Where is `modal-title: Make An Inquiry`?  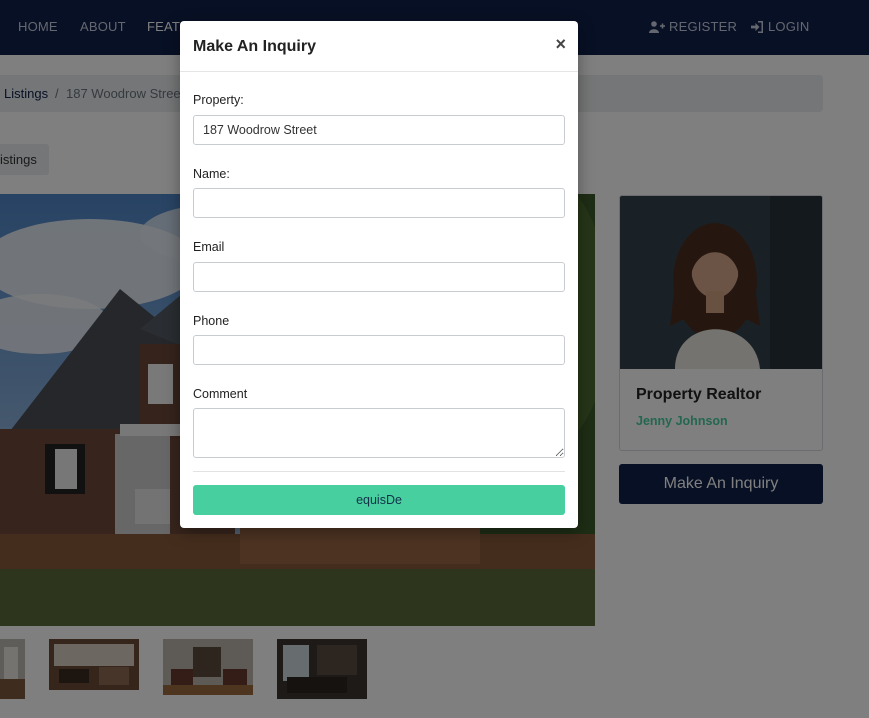
modal-title: Make An Inquiry is located at coordinates (254, 46).